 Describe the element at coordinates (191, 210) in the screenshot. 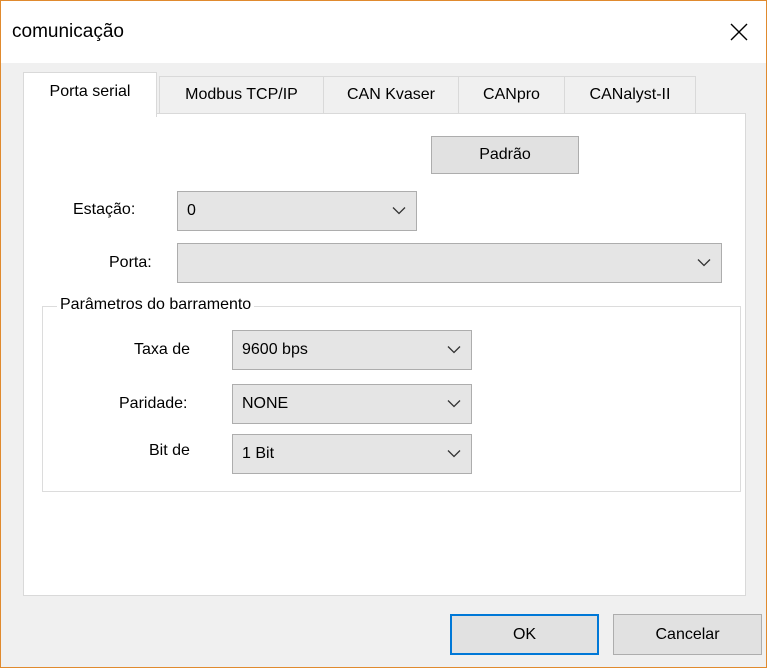

I see `station-value: 0` at that location.